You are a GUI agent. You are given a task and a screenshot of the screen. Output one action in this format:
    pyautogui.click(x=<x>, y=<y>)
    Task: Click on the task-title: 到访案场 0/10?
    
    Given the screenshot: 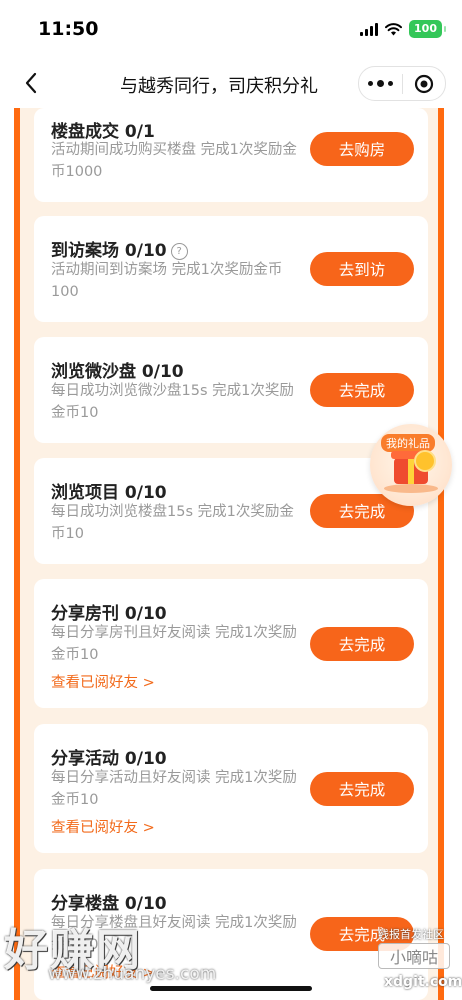 What is the action you would take?
    pyautogui.click(x=119, y=248)
    